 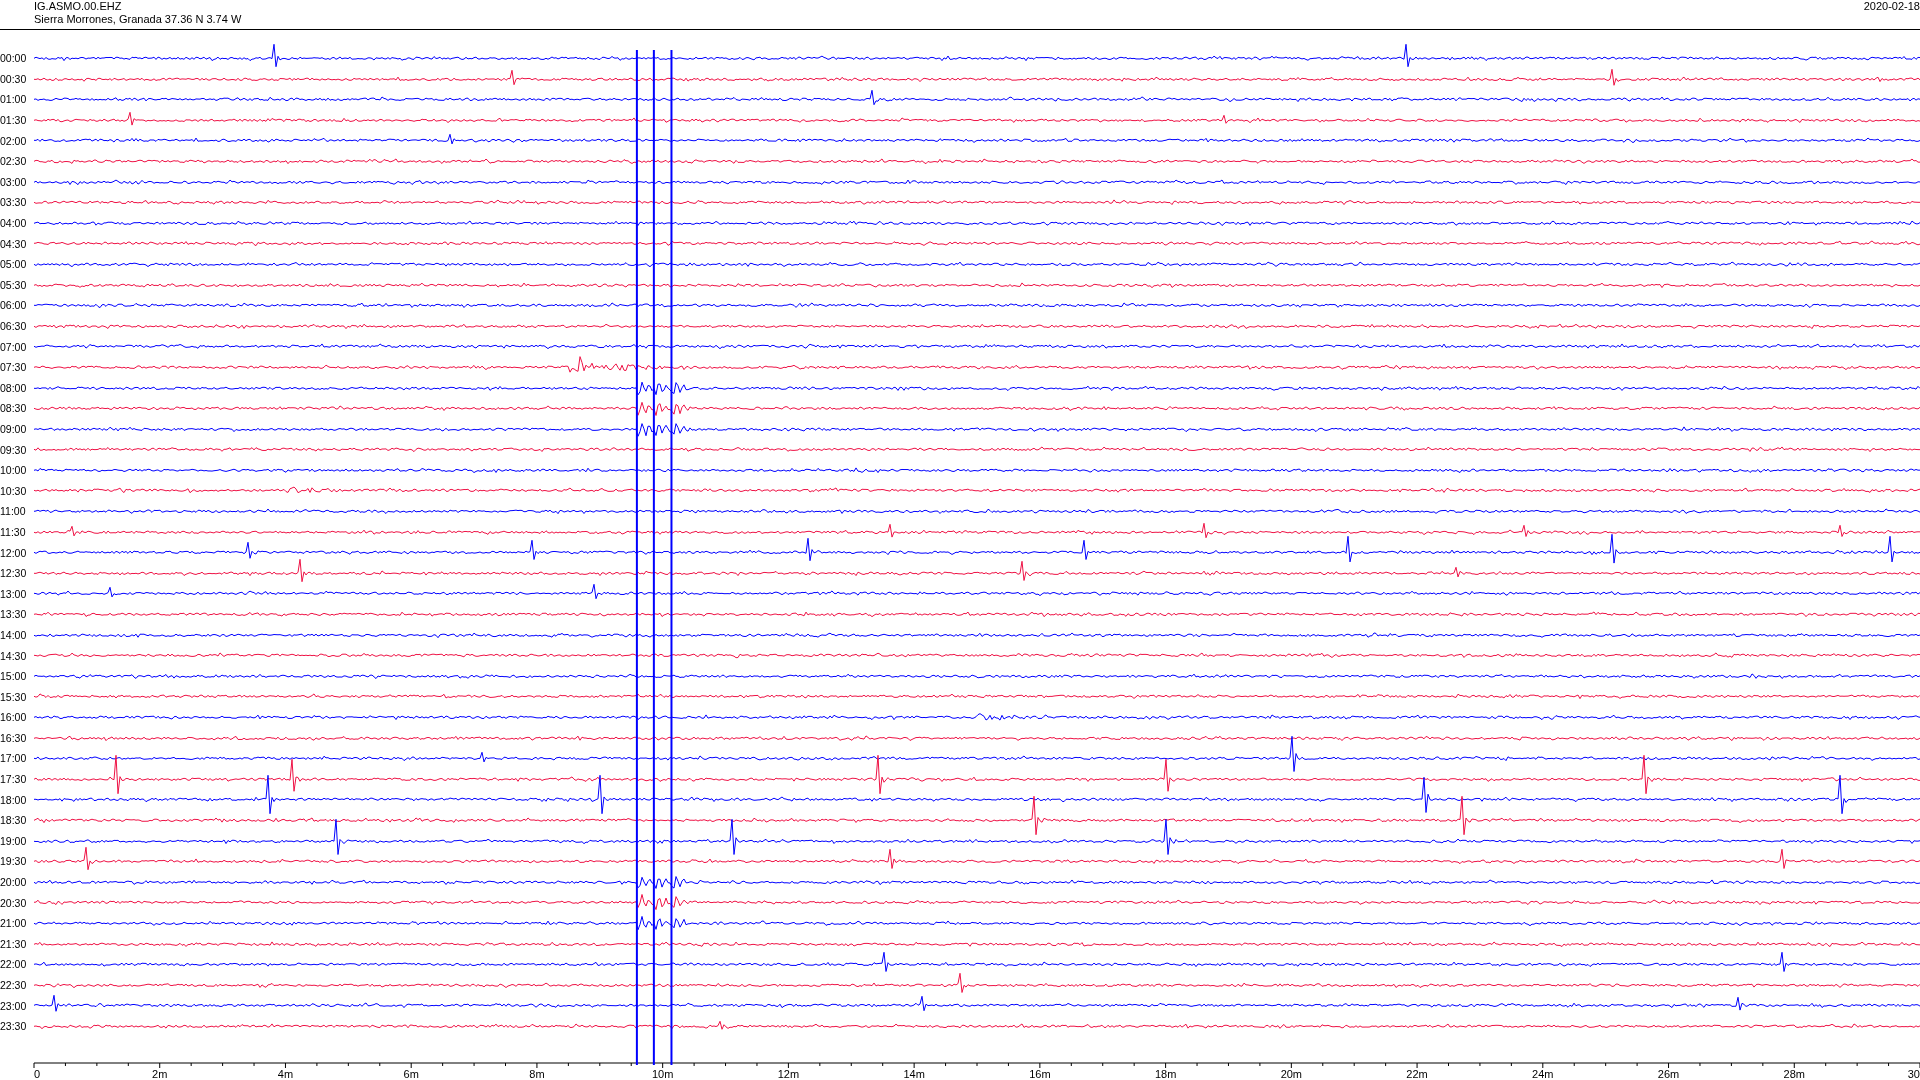 What do you see at coordinates (285, 1073) in the screenshot?
I see `tick-label: 4m` at bounding box center [285, 1073].